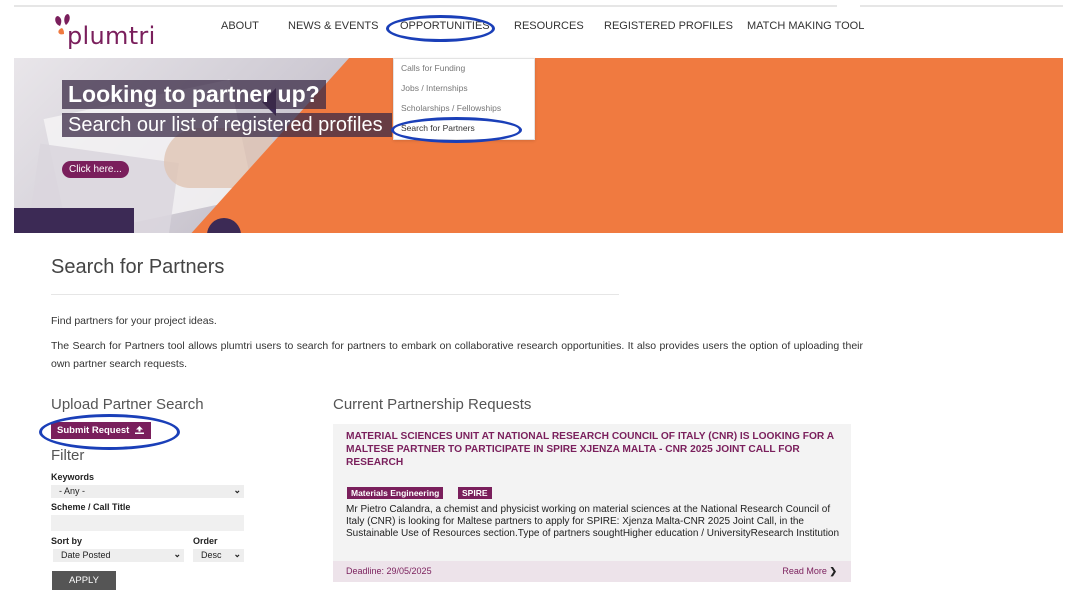 This screenshot has width=1068, height=593. I want to click on nav-registered-profiles: REGISTERED PROFILES, so click(668, 26).